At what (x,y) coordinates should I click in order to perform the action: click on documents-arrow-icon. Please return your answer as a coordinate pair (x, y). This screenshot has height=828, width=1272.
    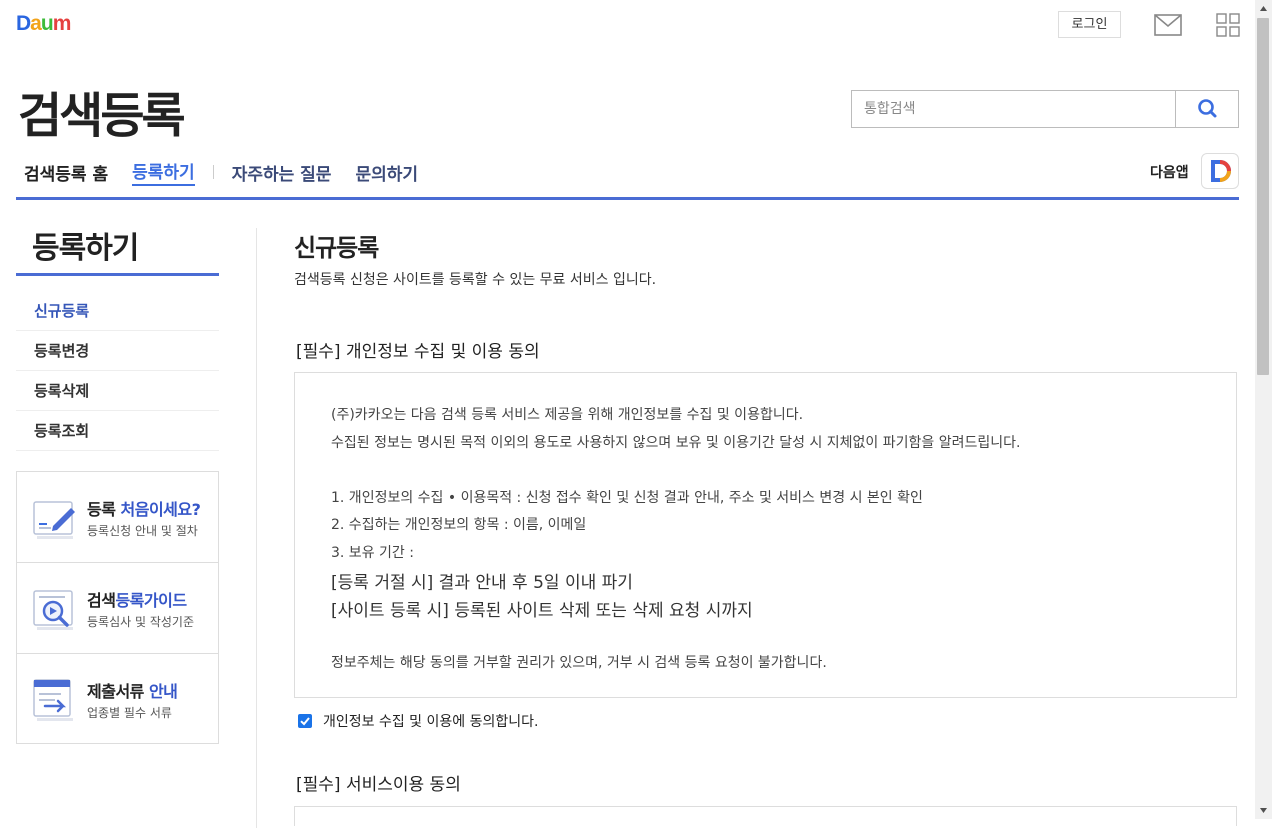
    Looking at the image, I should click on (55, 700).